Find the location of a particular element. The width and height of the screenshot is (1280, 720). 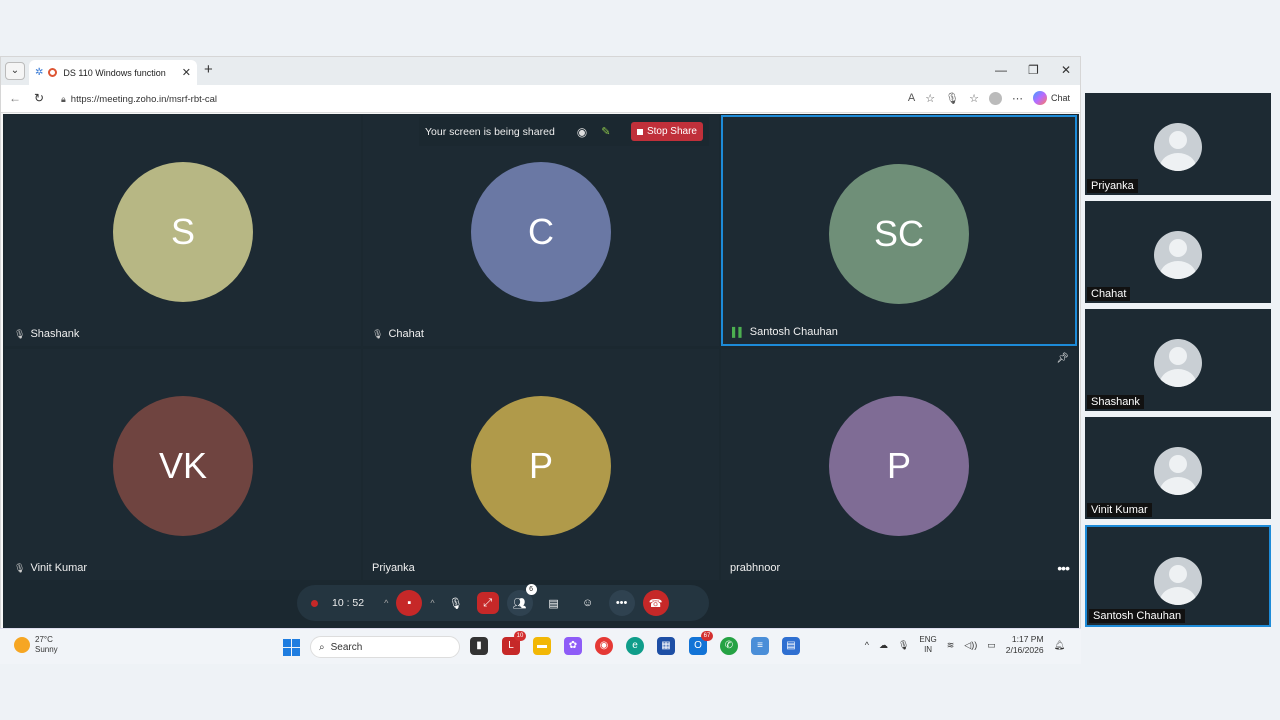

more-options-icon: ••• is located at coordinates (621, 603).